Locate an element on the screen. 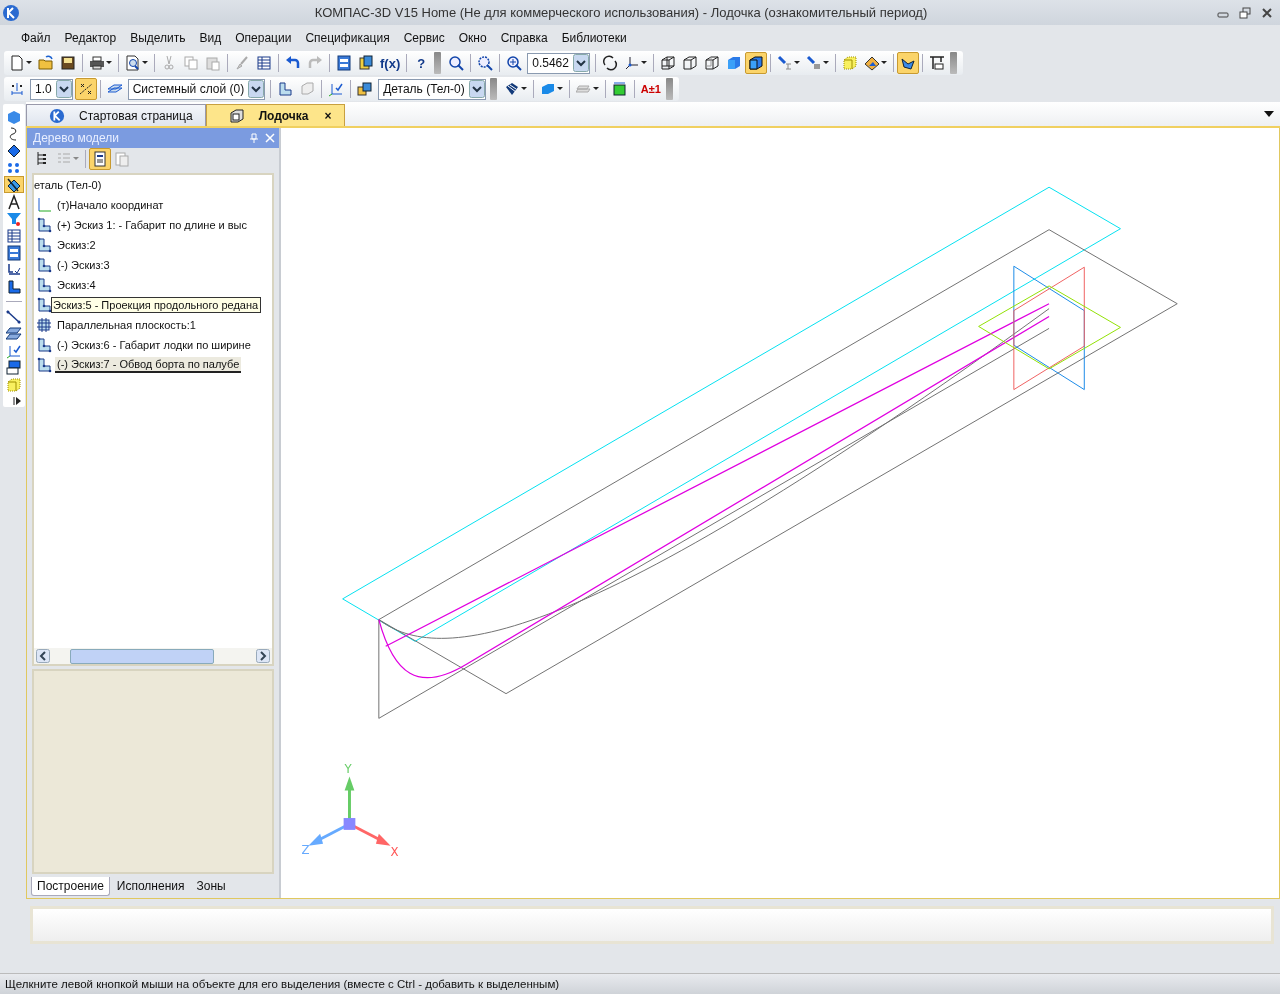 The image size is (1280, 994). panel-tab: Построение is located at coordinates (70, 886).